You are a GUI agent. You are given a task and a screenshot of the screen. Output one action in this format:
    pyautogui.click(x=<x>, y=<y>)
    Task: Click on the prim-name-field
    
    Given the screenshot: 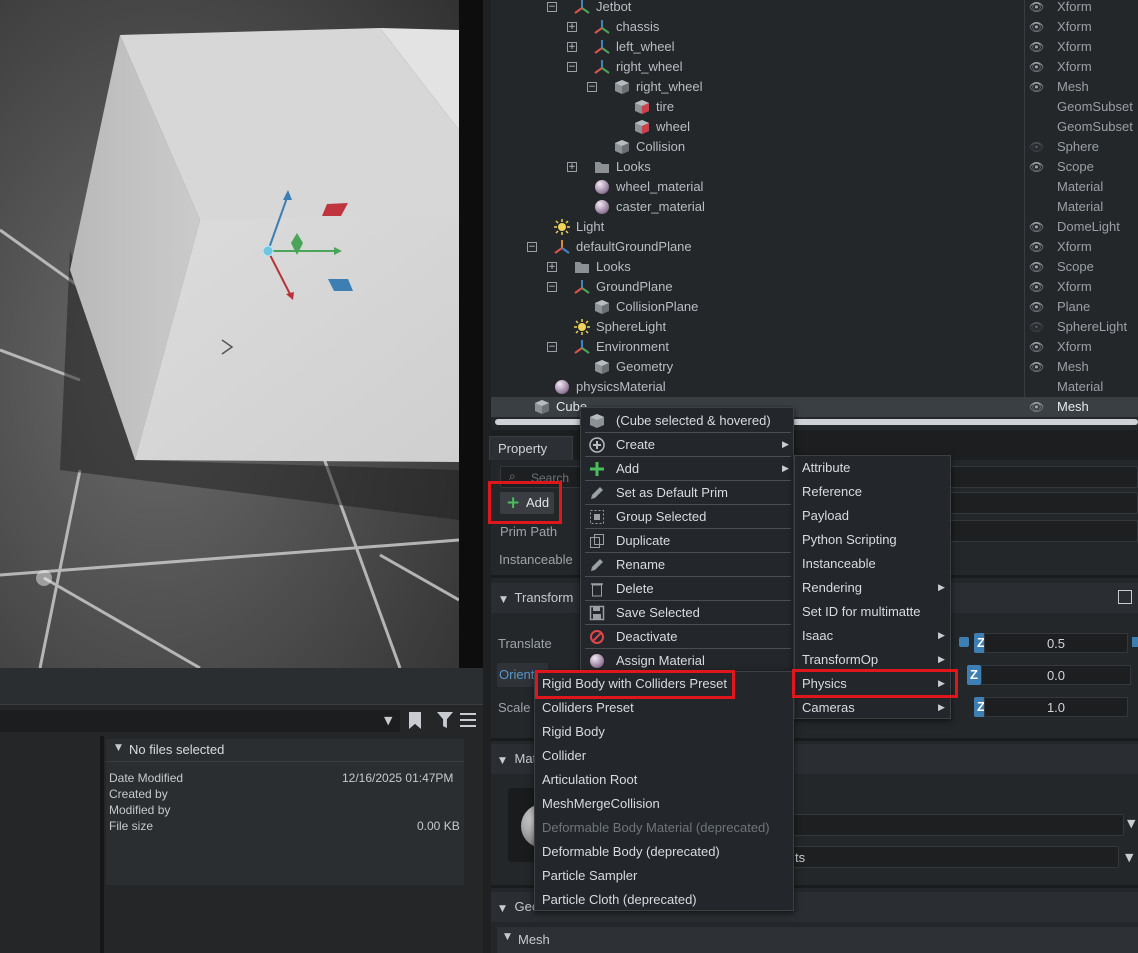 What is the action you would take?
    pyautogui.click(x=1034, y=503)
    